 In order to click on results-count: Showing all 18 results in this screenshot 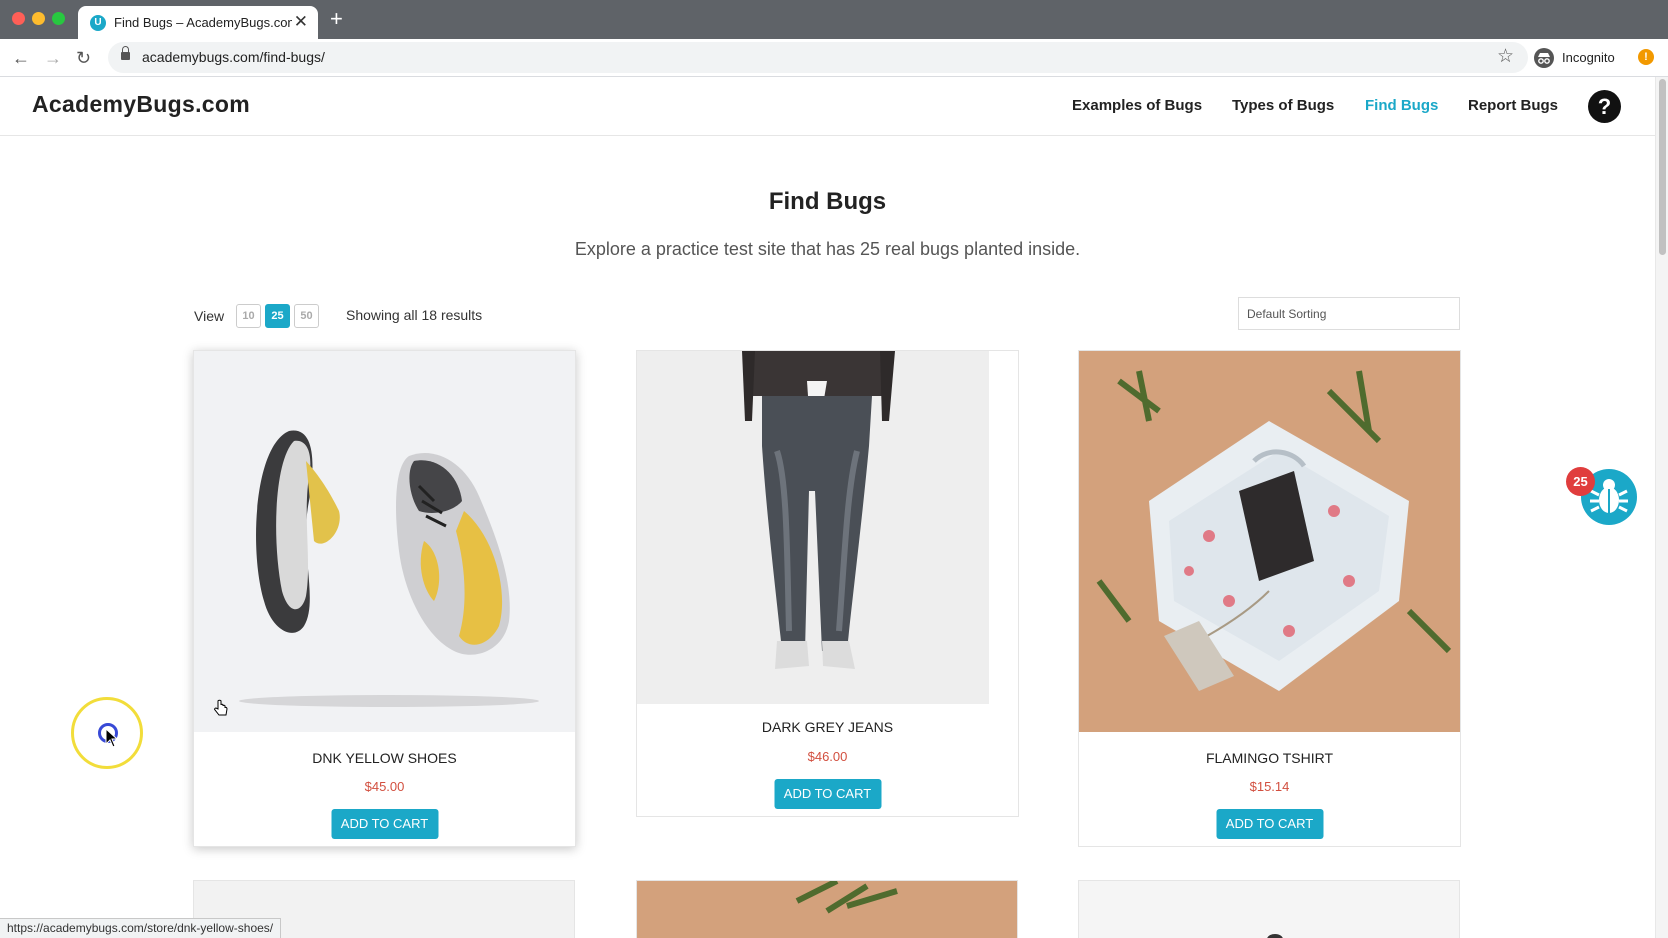, I will do `click(414, 315)`.